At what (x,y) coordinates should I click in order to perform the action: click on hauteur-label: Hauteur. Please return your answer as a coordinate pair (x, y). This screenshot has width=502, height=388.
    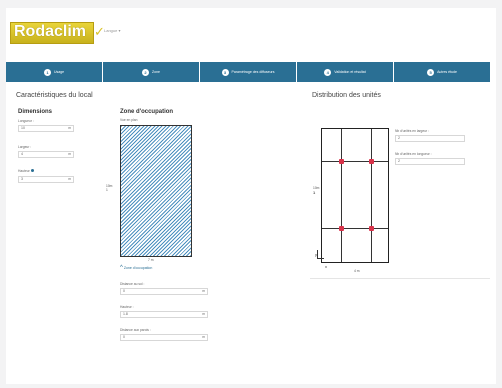
    Looking at the image, I should click on (26, 171).